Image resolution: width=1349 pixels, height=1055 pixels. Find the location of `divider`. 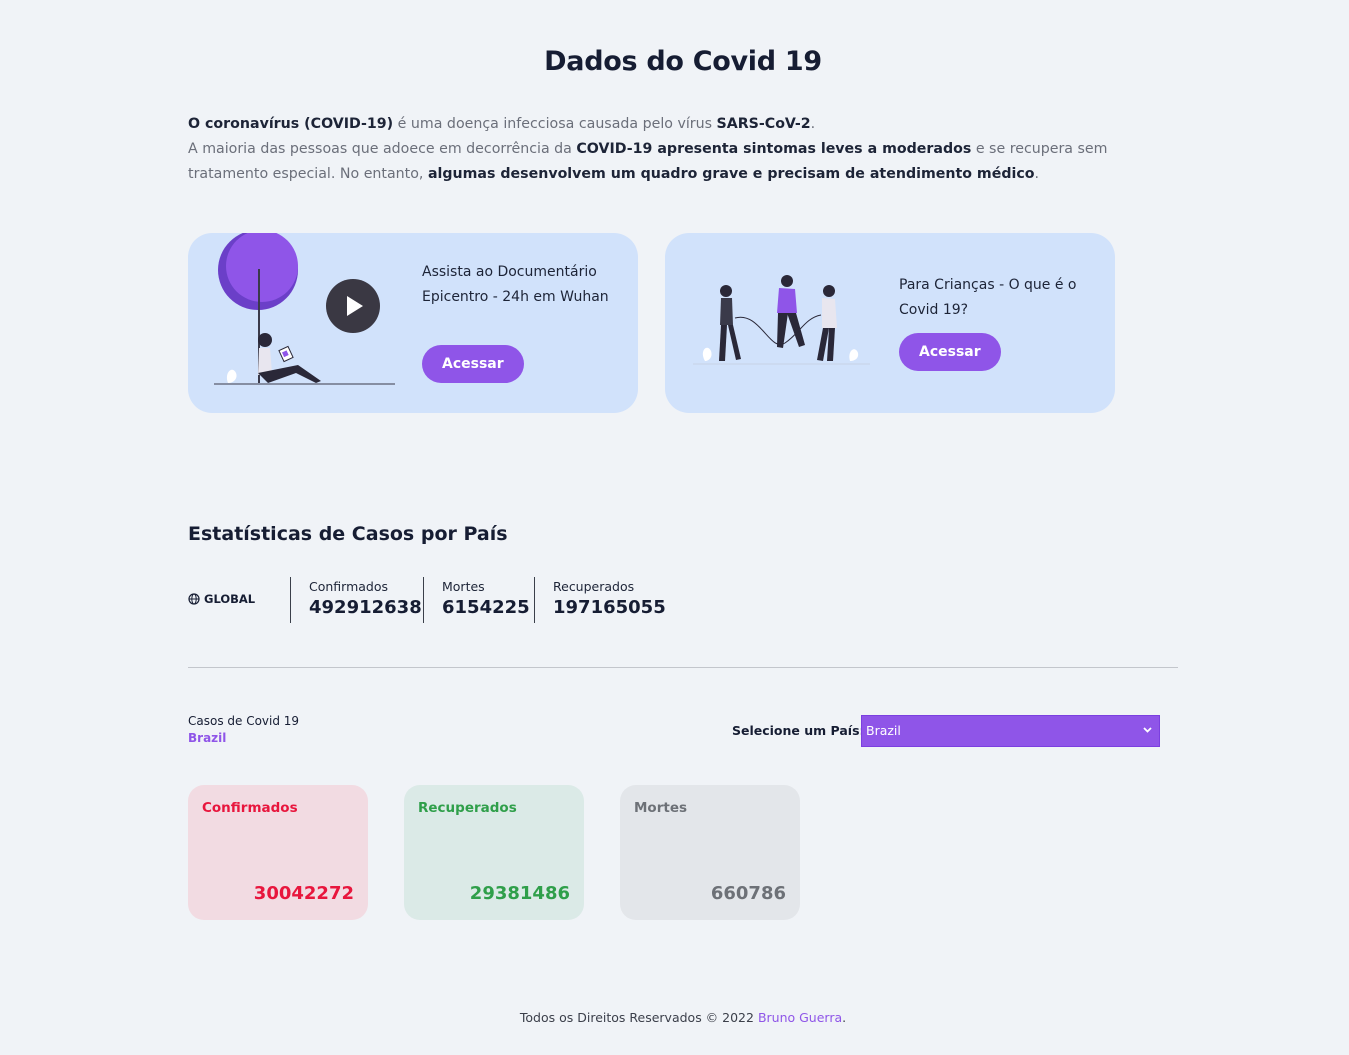

divider is located at coordinates (683, 667).